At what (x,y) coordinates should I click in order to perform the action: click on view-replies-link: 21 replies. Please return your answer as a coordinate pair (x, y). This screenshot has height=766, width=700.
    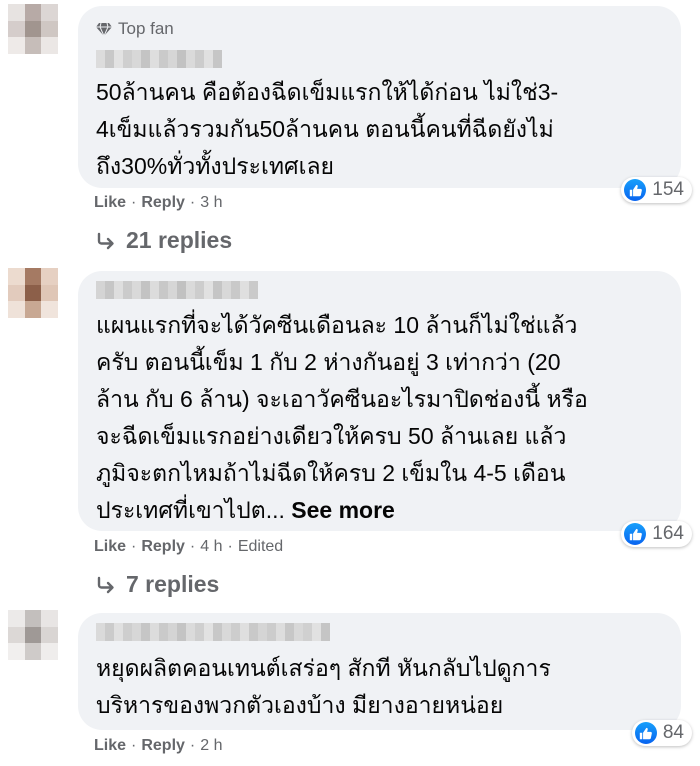
    Looking at the image, I should click on (164, 240).